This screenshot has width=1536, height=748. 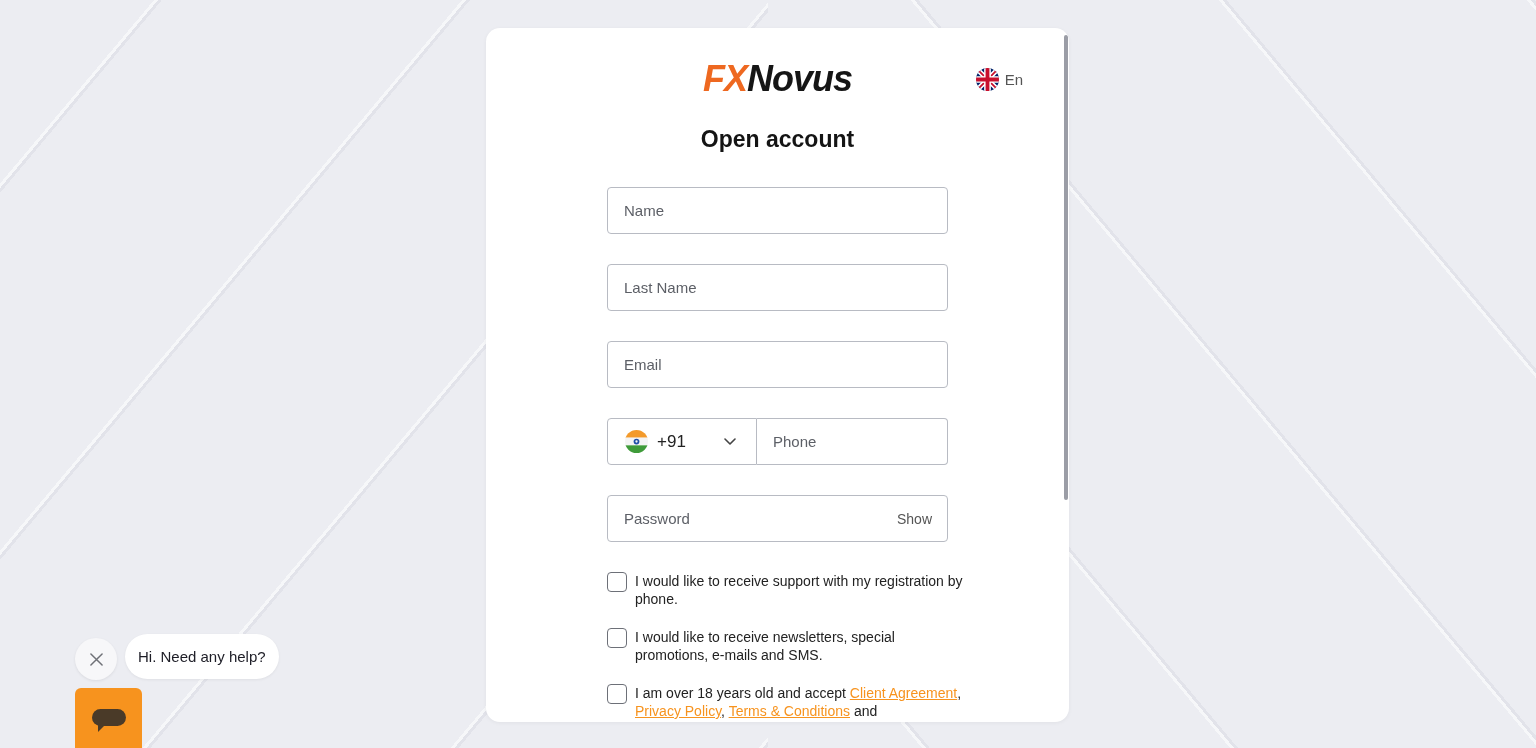 What do you see at coordinates (799, 702) in the screenshot?
I see `consent-text: I am over 18 years old and accept Client Agreement, Privacy Policy, Terms & Conditions and` at bounding box center [799, 702].